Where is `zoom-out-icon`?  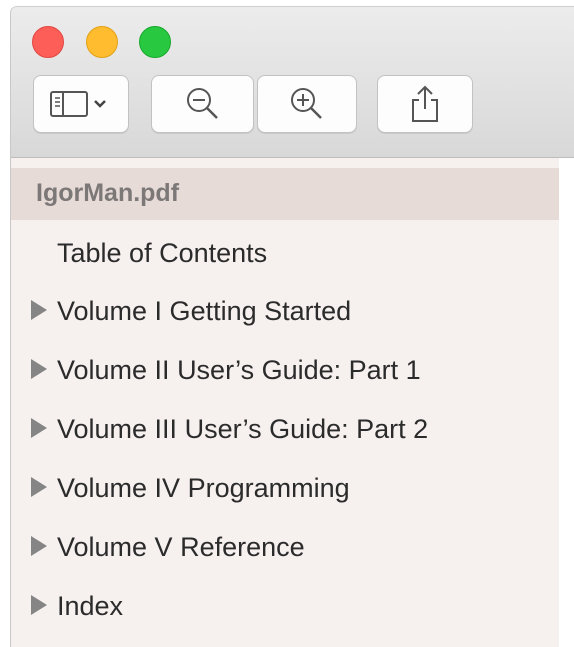 zoom-out-icon is located at coordinates (203, 104).